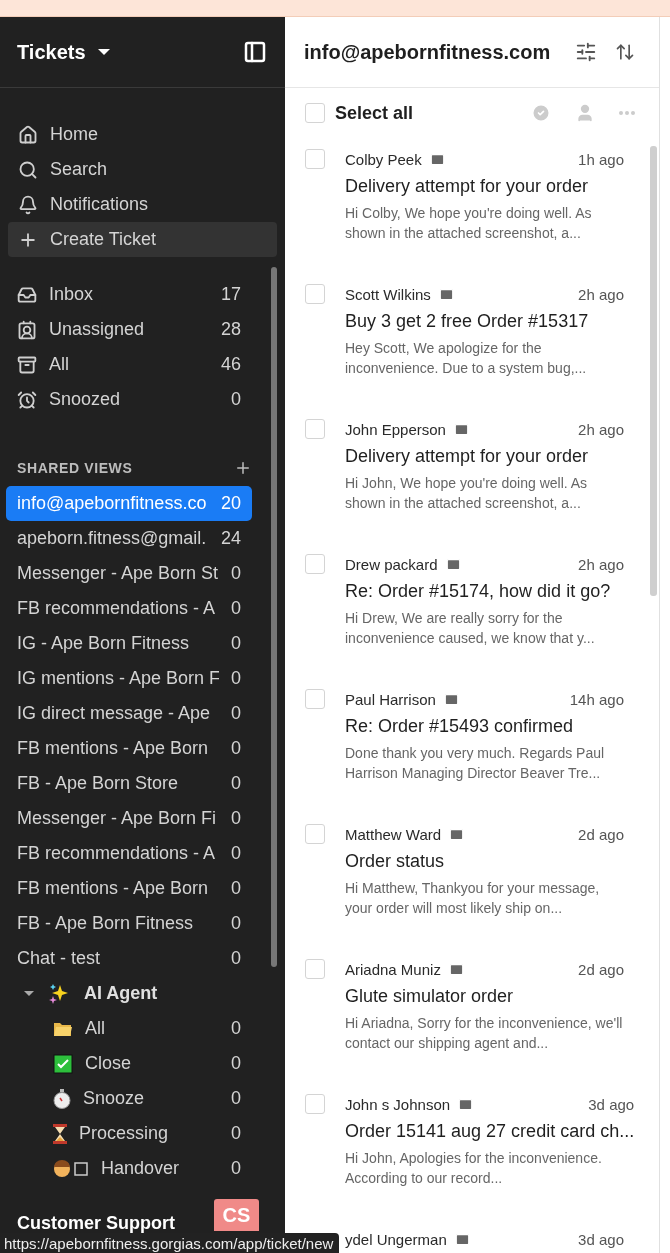  What do you see at coordinates (71, 1168) in the screenshot?
I see `person-icon` at bounding box center [71, 1168].